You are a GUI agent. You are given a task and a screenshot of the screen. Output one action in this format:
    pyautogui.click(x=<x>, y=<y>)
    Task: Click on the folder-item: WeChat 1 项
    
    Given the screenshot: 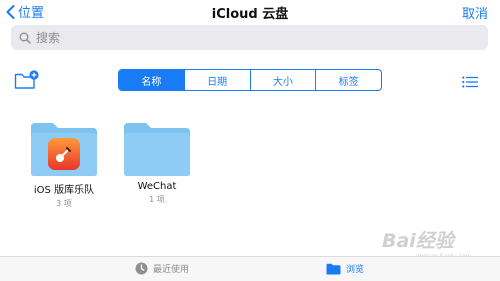 What is the action you would take?
    pyautogui.click(x=157, y=163)
    